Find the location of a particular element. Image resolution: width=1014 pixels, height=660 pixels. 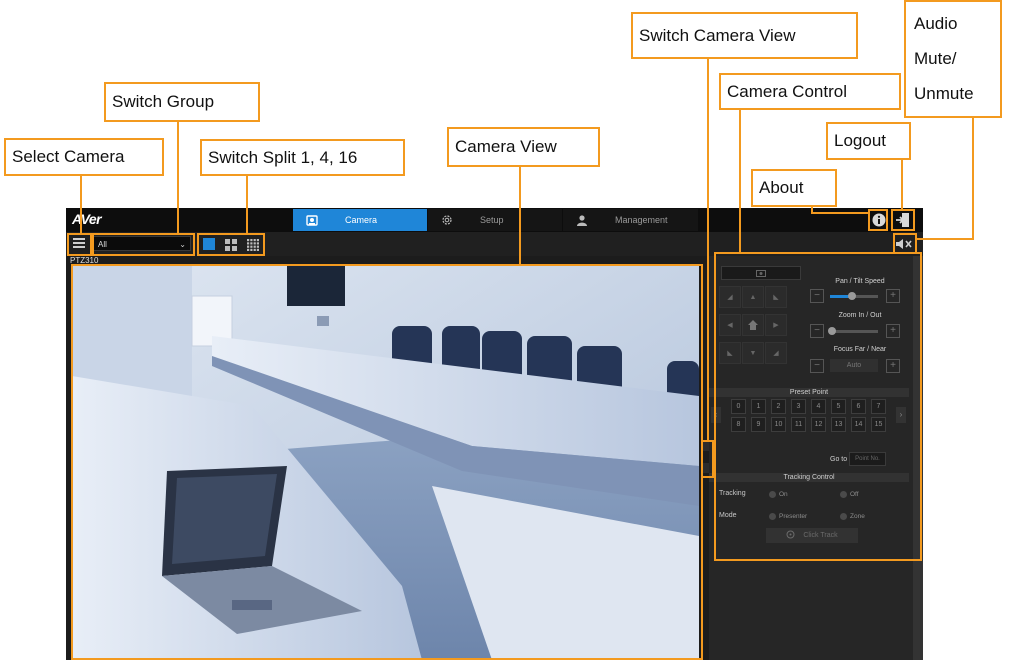

camera-view-connector is located at coordinates (520, 215).